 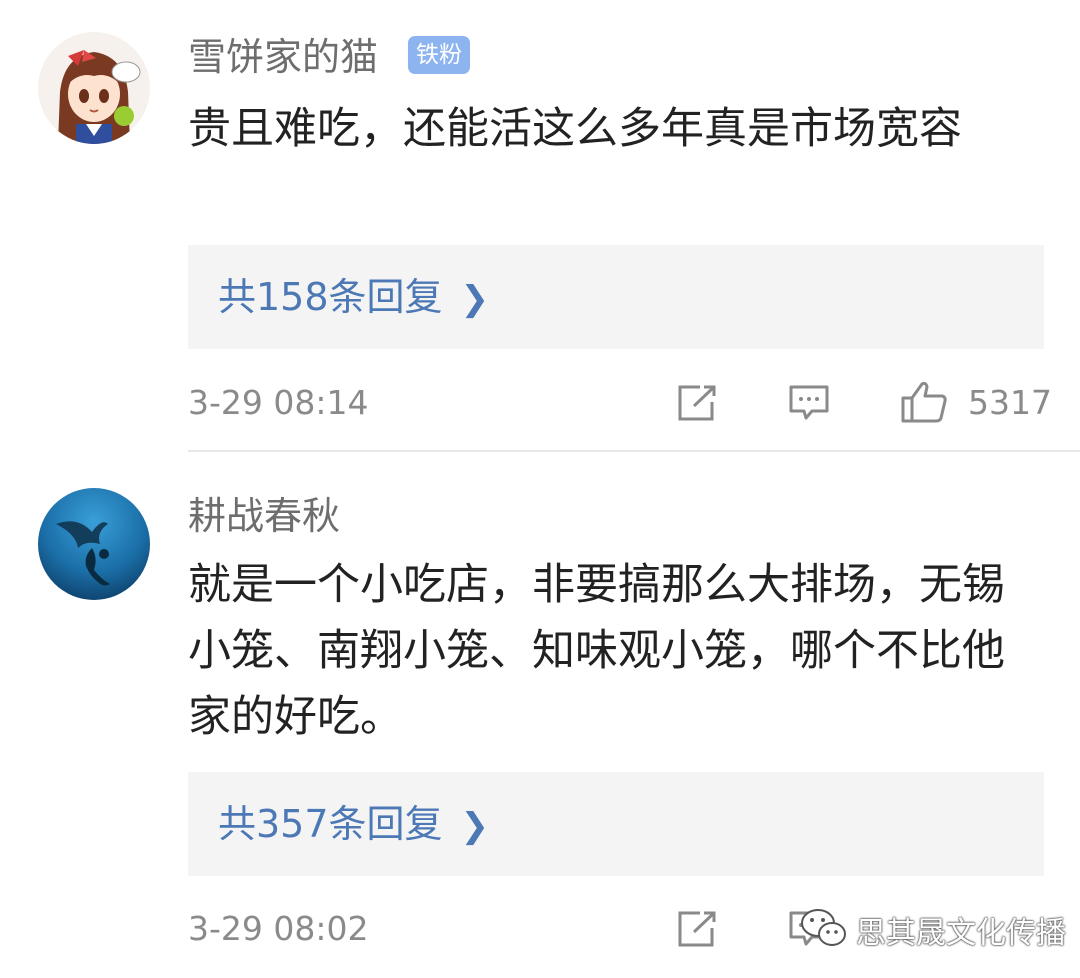 What do you see at coordinates (264, 516) in the screenshot?
I see `username: 耕战春秋` at bounding box center [264, 516].